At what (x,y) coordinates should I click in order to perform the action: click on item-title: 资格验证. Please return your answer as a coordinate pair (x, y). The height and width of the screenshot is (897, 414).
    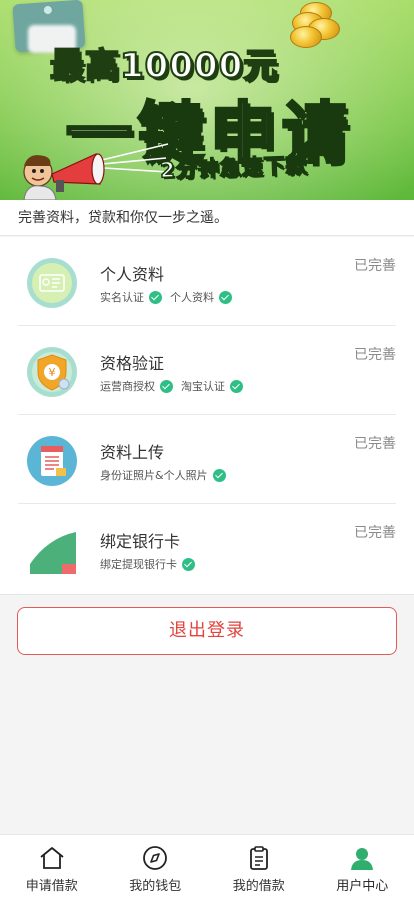
    Looking at the image, I should click on (132, 362).